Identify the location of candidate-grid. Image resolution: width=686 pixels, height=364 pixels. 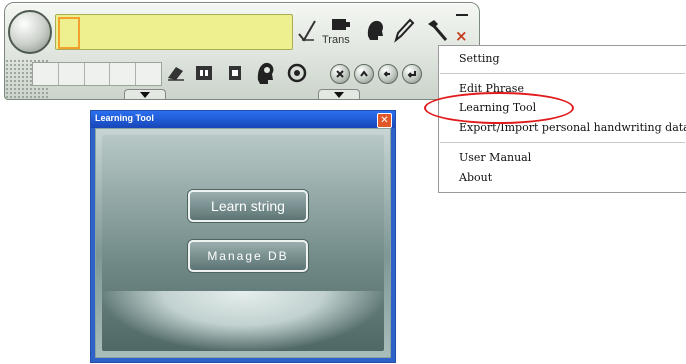
(97, 74).